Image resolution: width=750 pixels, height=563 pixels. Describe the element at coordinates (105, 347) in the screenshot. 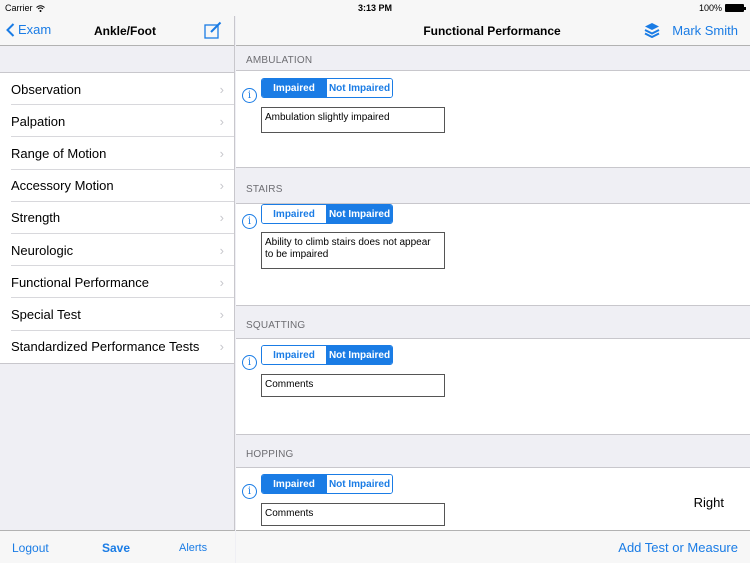

I see `menu-item-label: Standardized Performance Tests` at that location.